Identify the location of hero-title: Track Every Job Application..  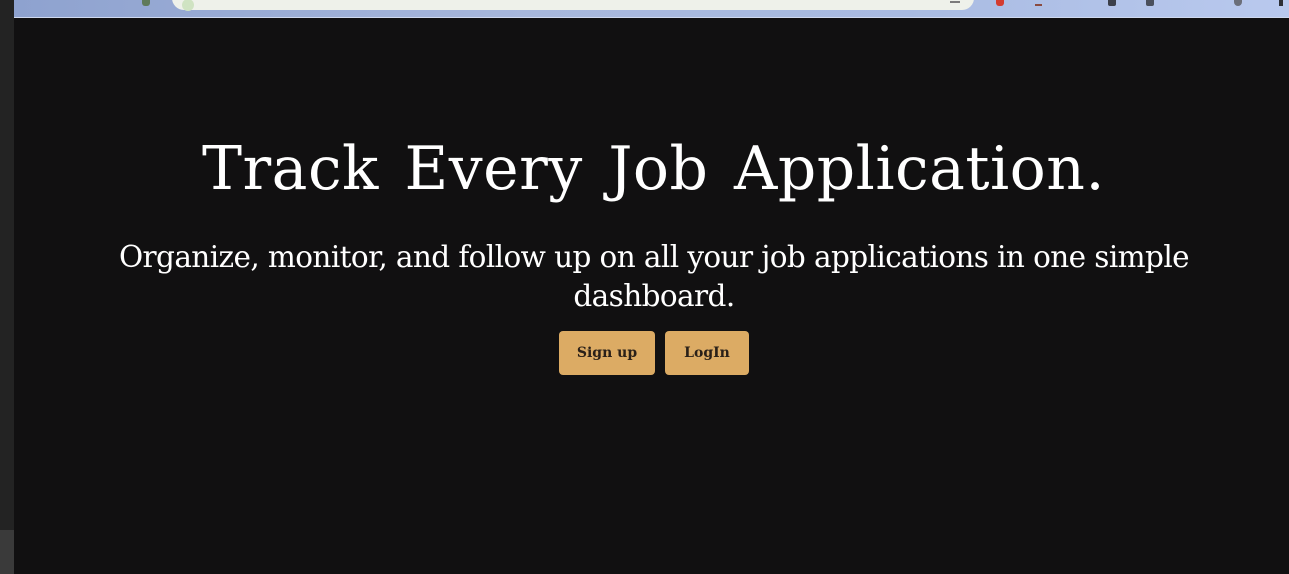
(653, 169).